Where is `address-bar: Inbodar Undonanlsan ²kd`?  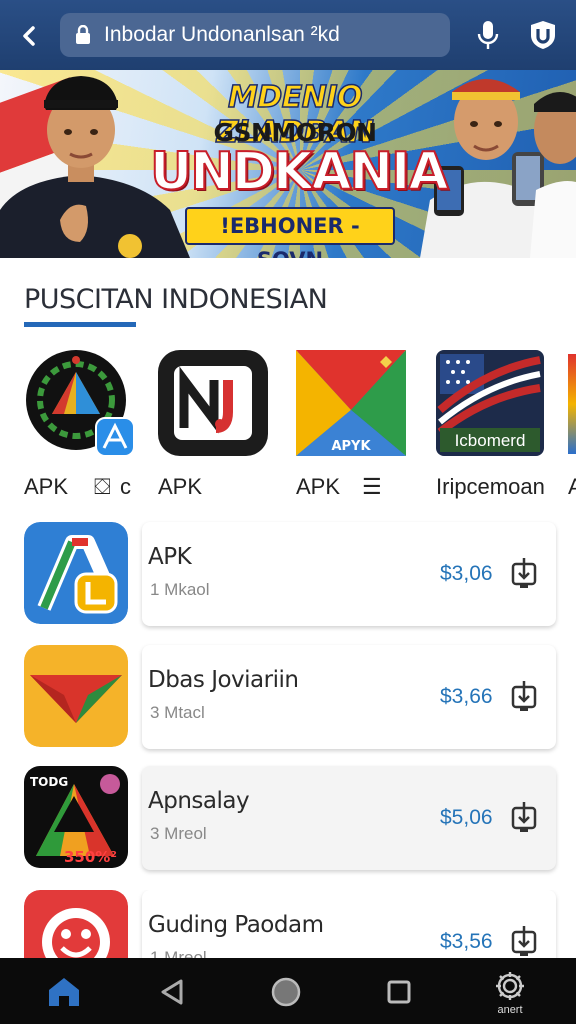
address-bar: Inbodar Undonanlsan ²kd is located at coordinates (255, 35).